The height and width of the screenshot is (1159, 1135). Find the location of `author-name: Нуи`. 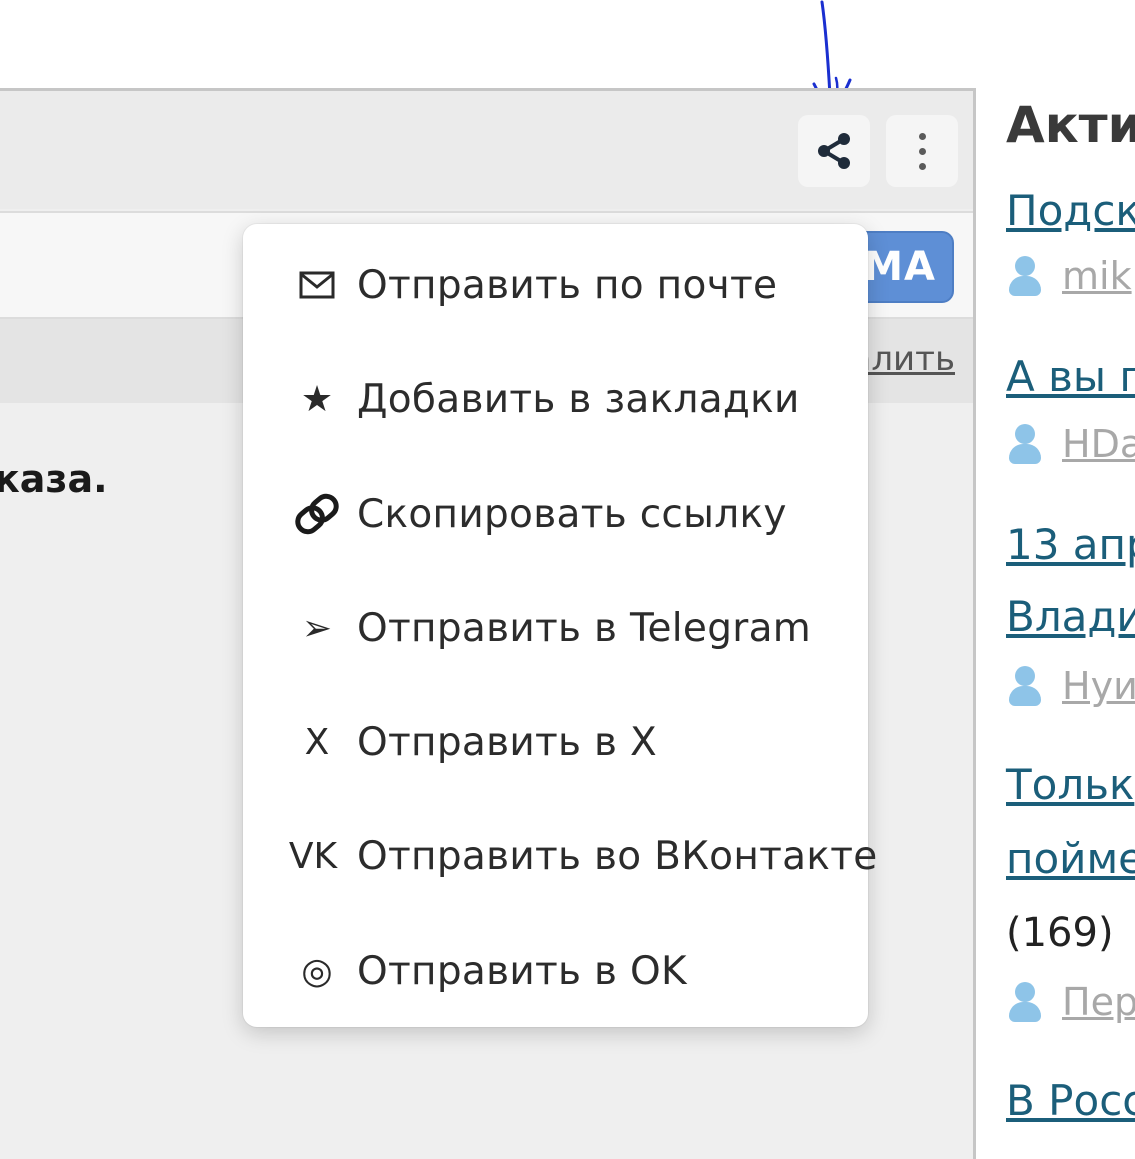

author-name: Нуи is located at coordinates (1098, 686).